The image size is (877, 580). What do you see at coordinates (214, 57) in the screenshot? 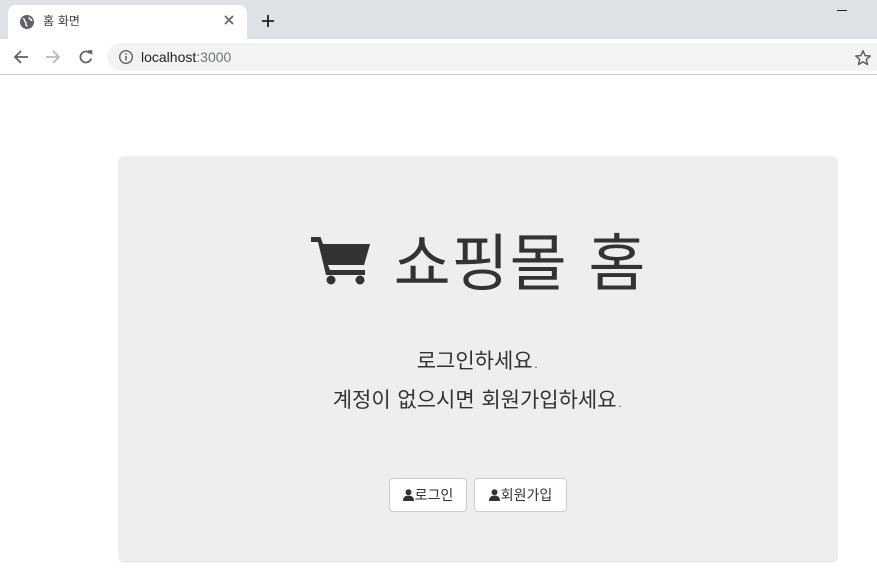
I see `url-port: :3000` at bounding box center [214, 57].